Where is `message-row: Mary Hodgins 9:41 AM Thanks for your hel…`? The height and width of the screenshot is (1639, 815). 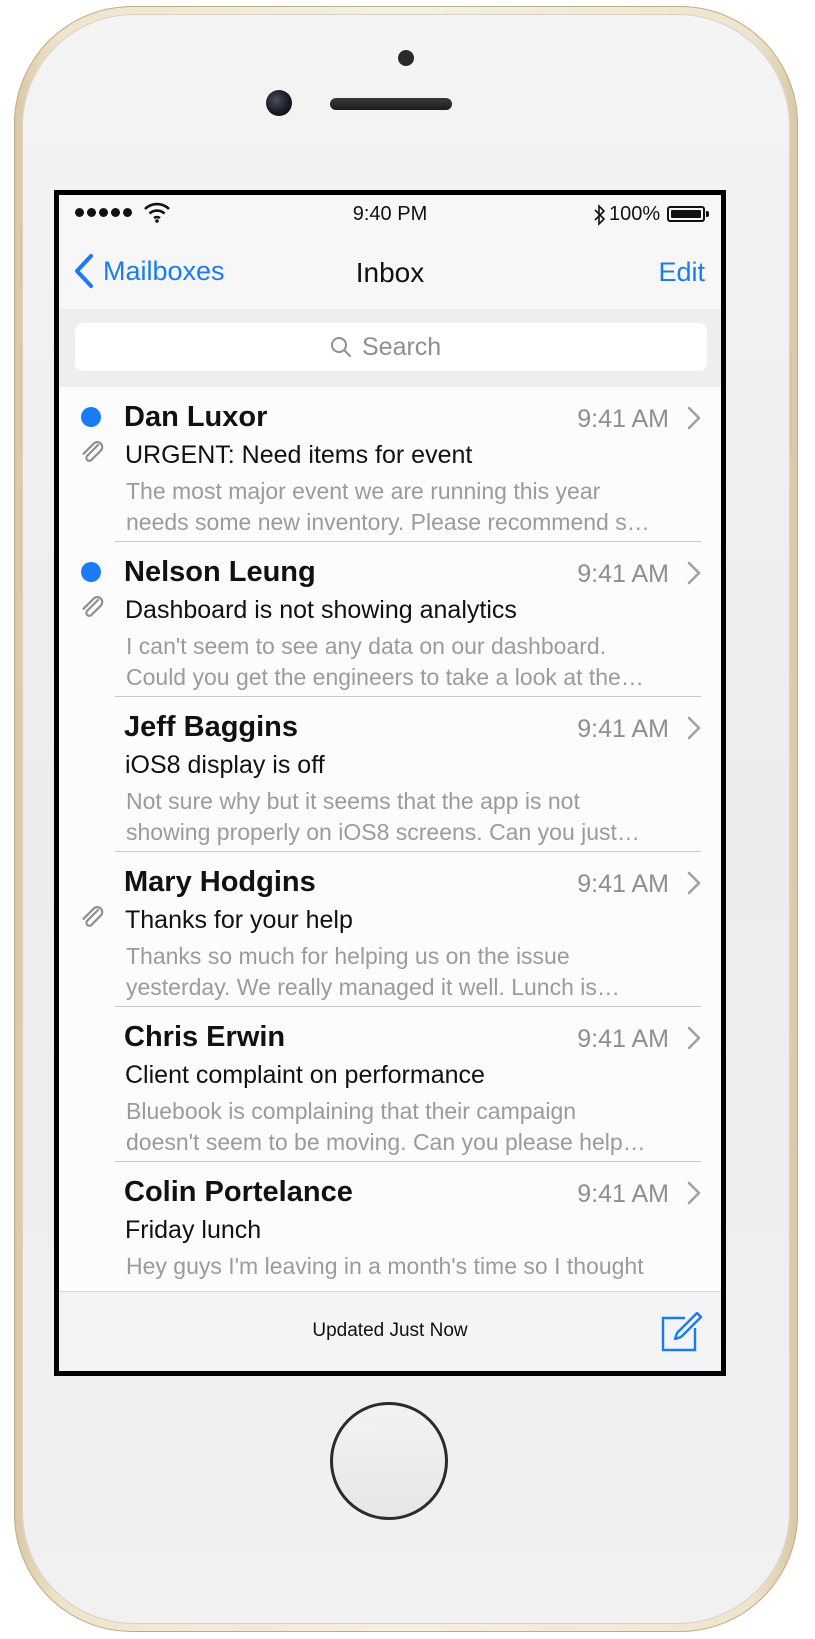 message-row: Mary Hodgins 9:41 AM Thanks for your hel… is located at coordinates (390, 929).